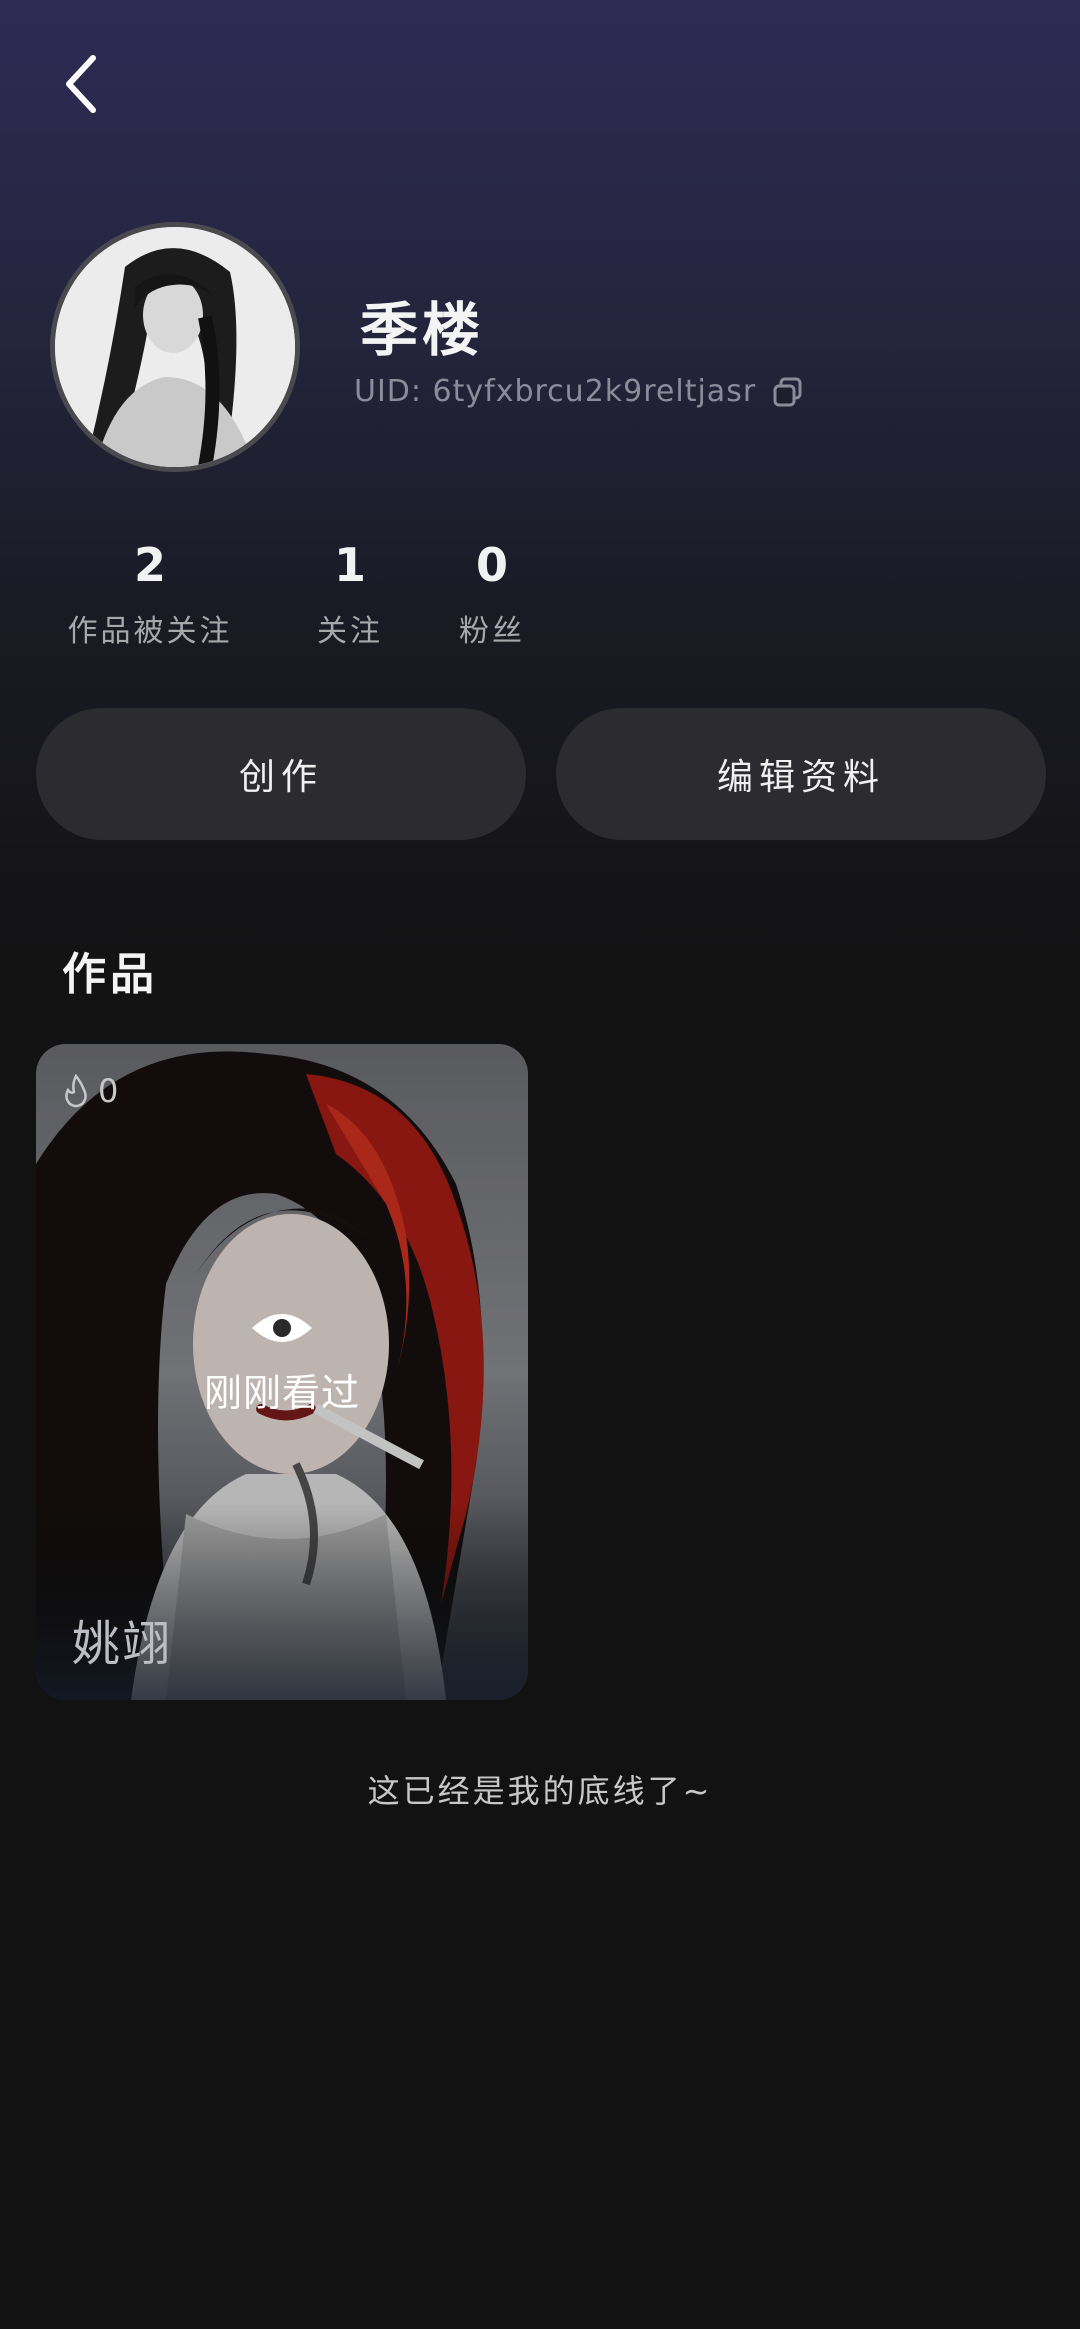 The image size is (1080, 2329). I want to click on eye-icon, so click(282, 1328).